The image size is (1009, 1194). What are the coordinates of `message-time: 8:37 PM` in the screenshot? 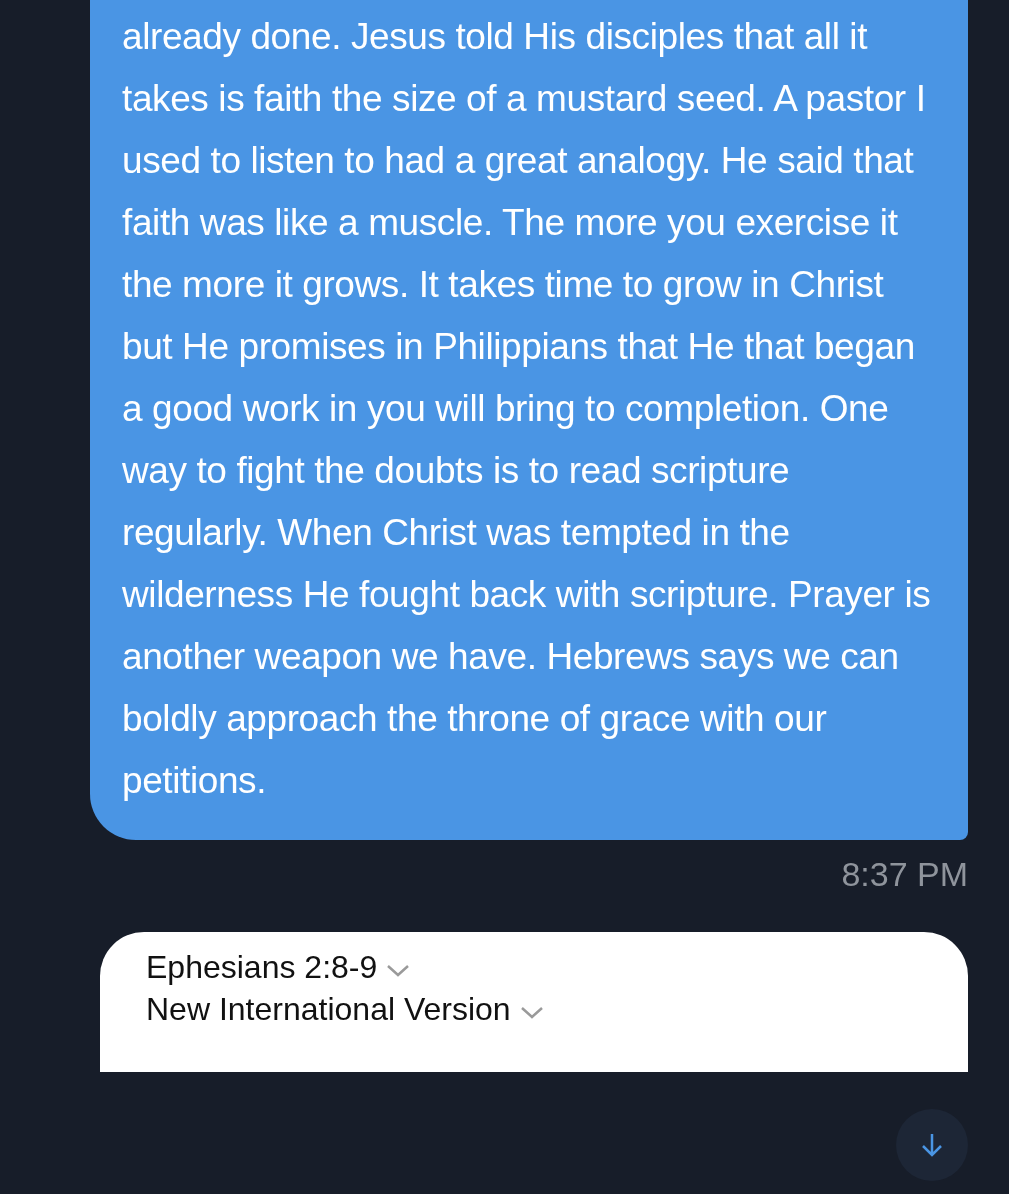 It's located at (904, 874).